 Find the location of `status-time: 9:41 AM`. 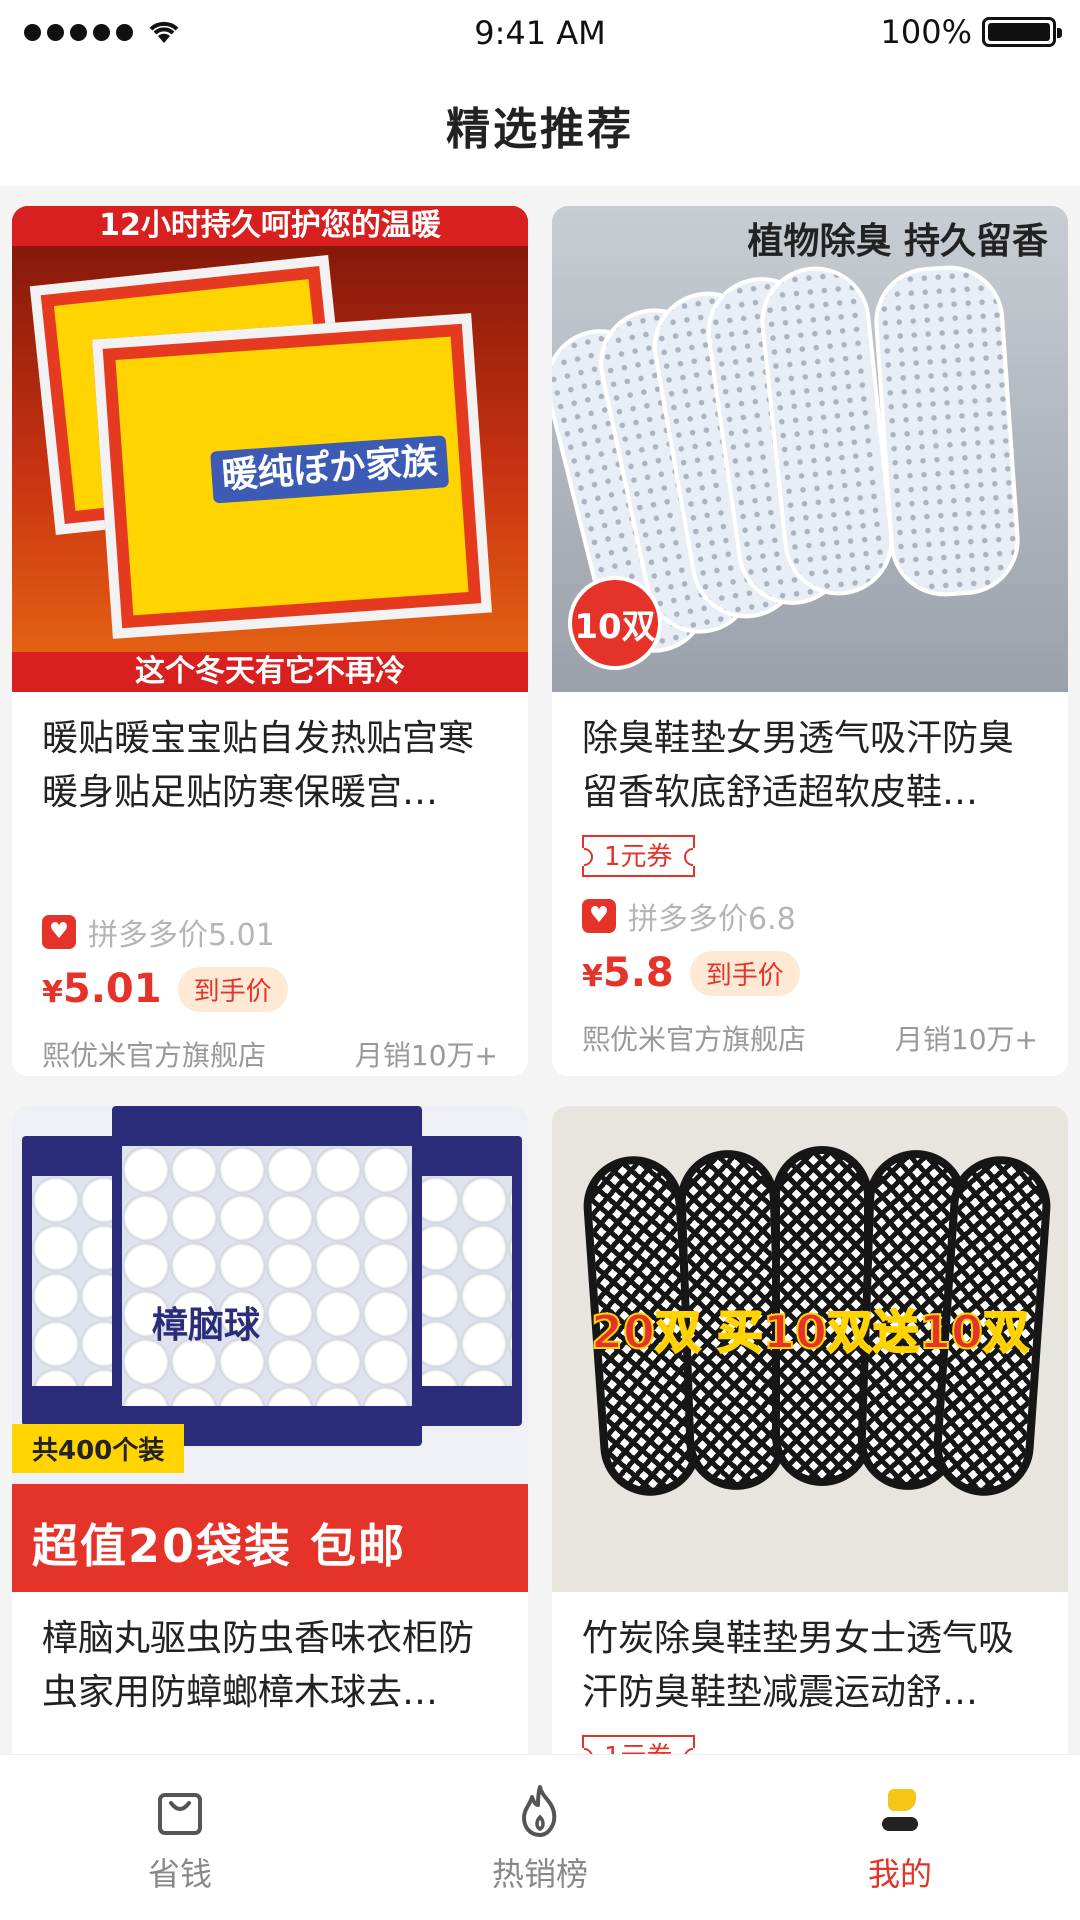

status-time: 9:41 AM is located at coordinates (540, 33).